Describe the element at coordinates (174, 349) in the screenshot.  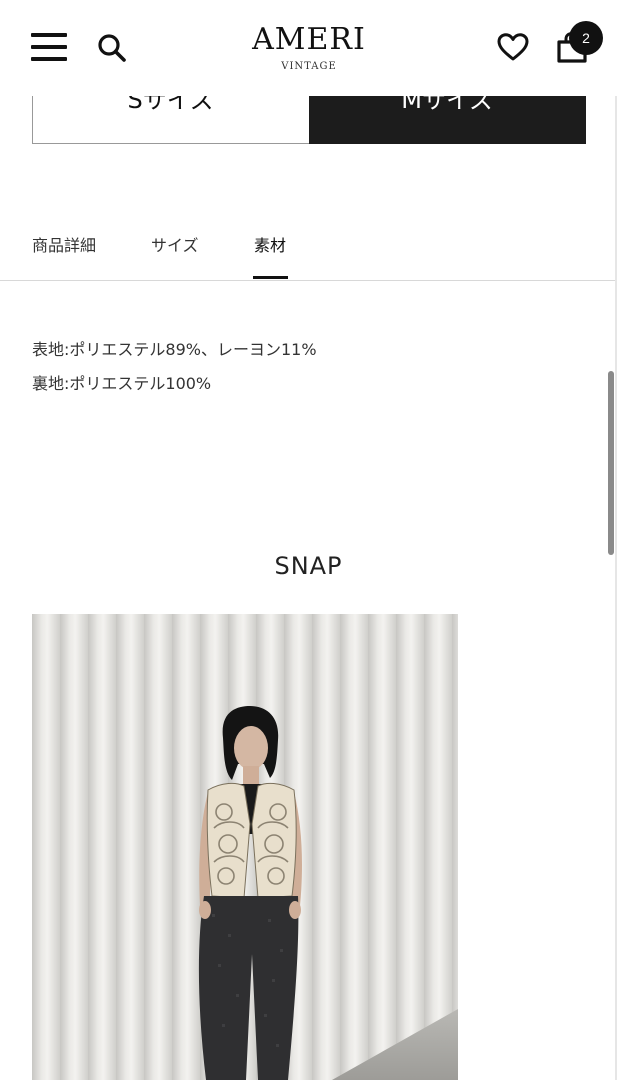
I see `material-line-outer: 表地:ポリエステル89%、レーヨン11%` at that location.